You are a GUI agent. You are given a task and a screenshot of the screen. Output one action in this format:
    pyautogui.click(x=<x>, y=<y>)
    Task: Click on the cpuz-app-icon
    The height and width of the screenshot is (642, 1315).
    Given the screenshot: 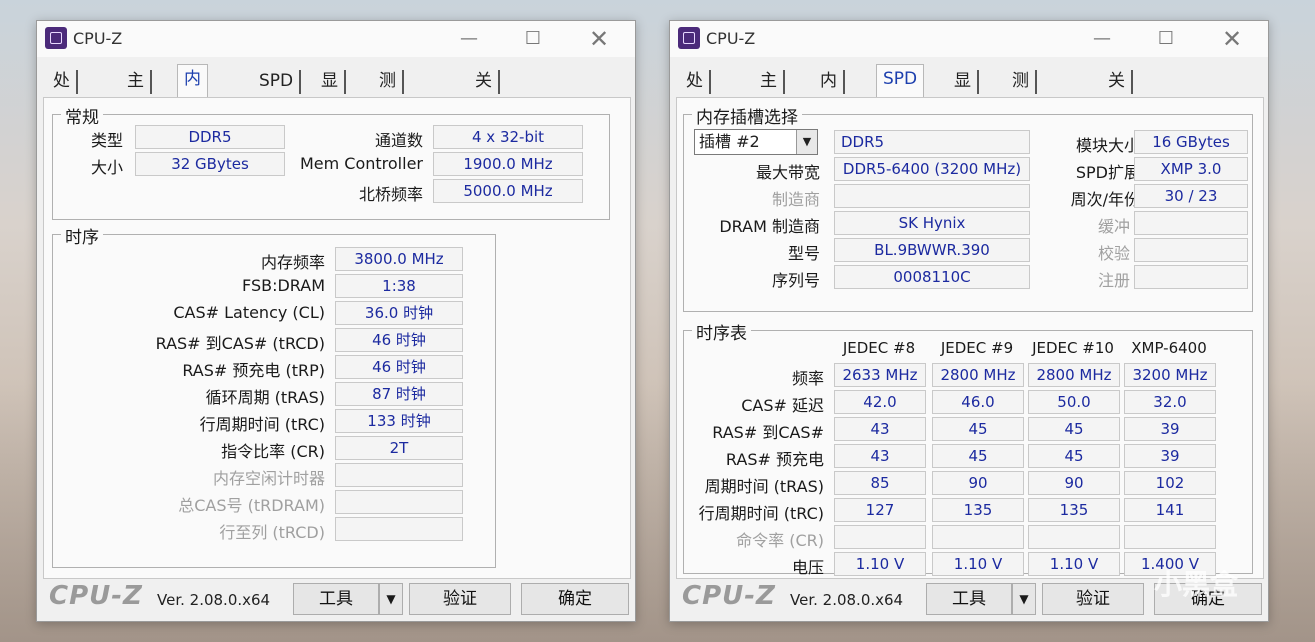 What is the action you would take?
    pyautogui.click(x=56, y=38)
    